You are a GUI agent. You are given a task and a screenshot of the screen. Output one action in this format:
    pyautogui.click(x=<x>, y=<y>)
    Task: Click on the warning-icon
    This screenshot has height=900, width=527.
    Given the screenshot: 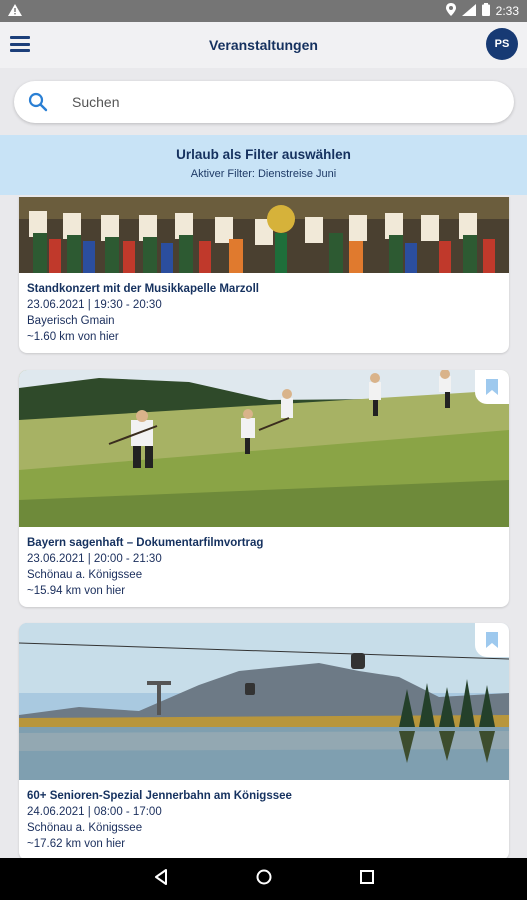 What is the action you would take?
    pyautogui.click(x=15, y=11)
    